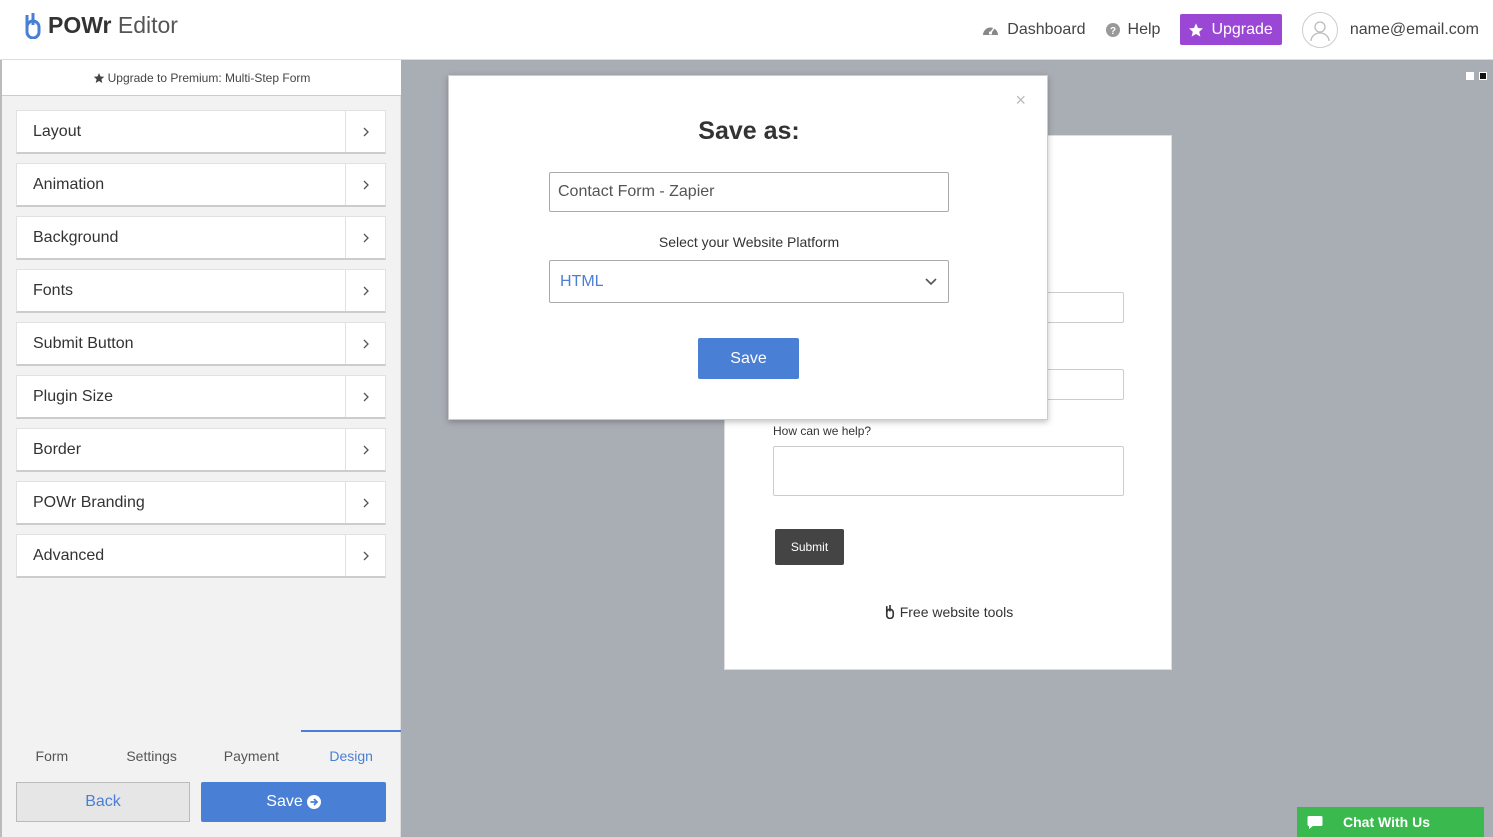 Image resolution: width=1493 pixels, height=837 pixels. Describe the element at coordinates (1242, 29) in the screenshot. I see `upgrade-label: Upgrade` at that location.